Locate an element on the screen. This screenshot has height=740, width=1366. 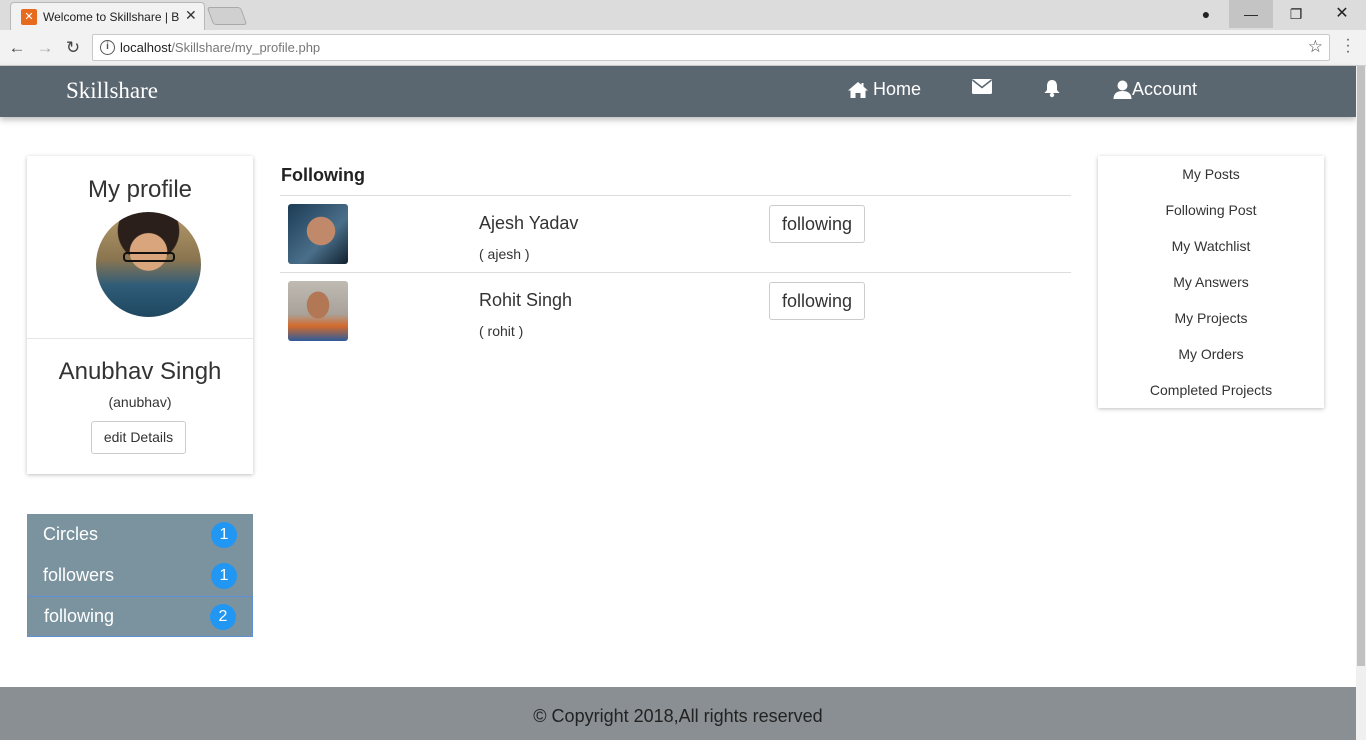
nav-home-link: Home is located at coordinates (884, 89).